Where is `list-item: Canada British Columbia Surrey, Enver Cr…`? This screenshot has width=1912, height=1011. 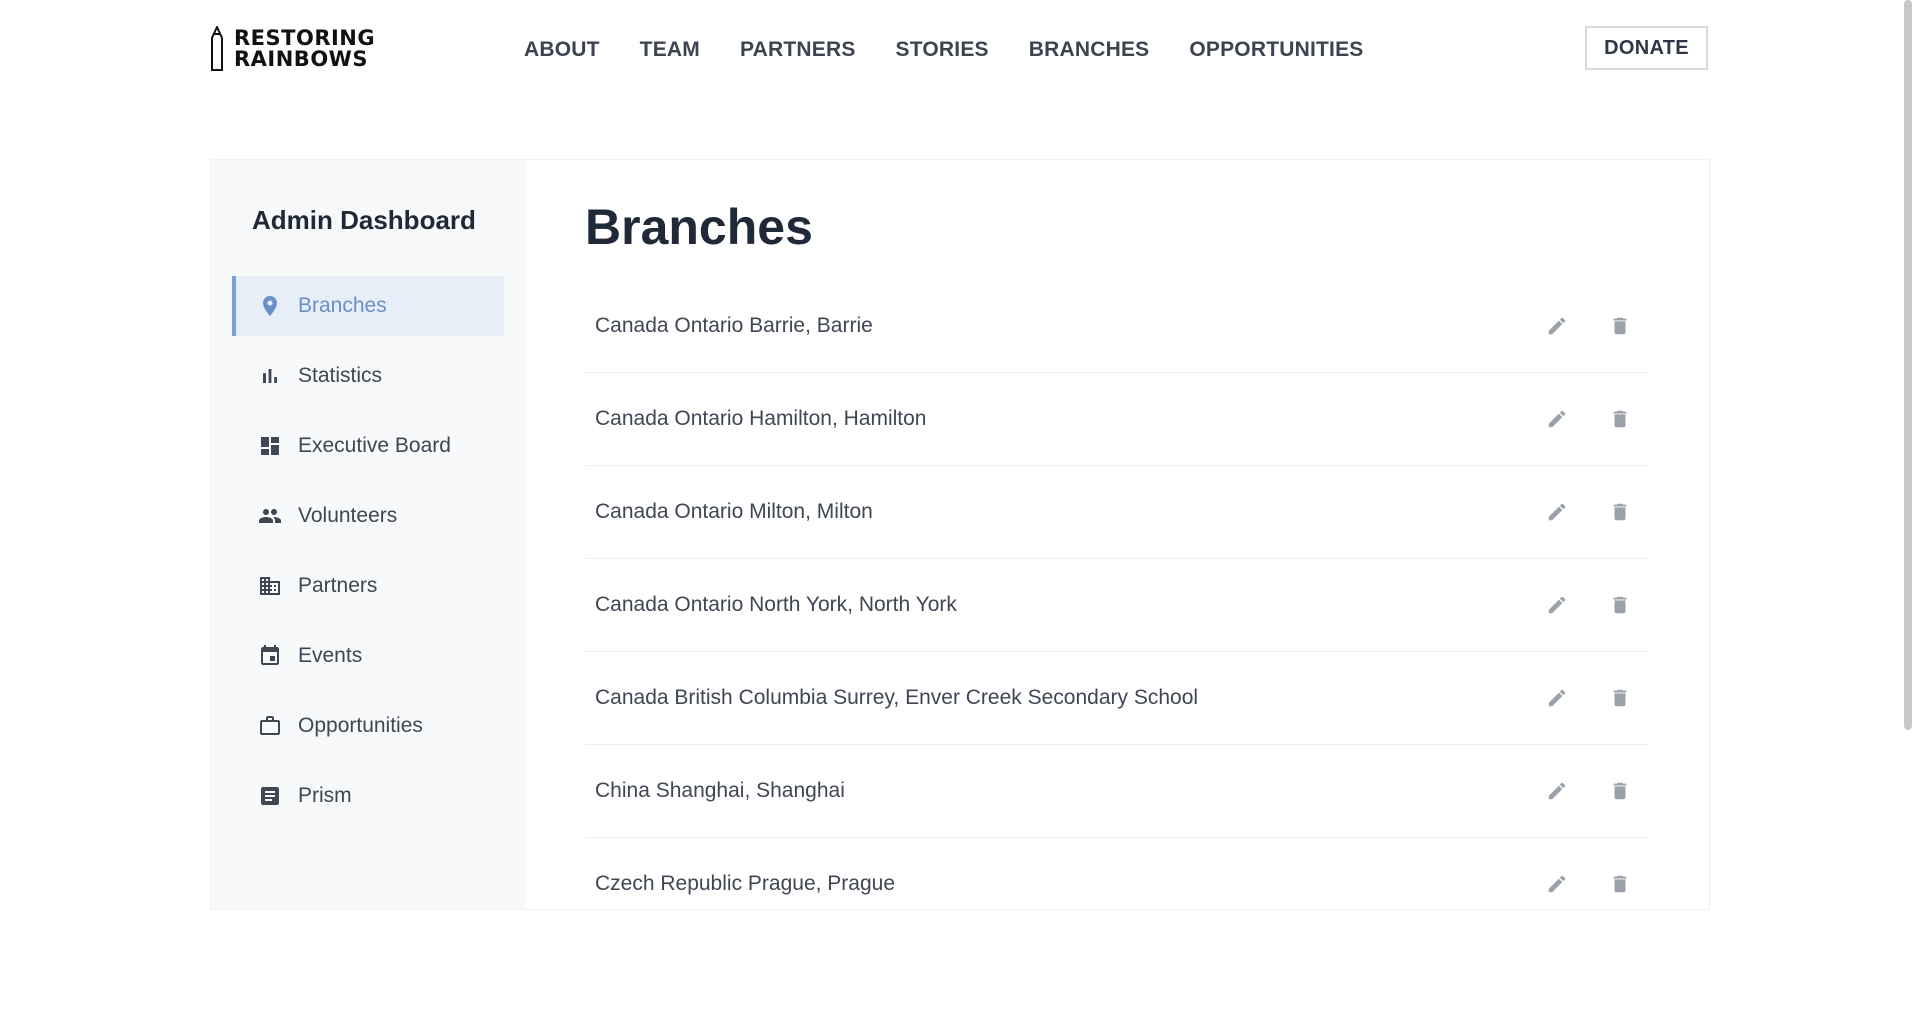 list-item: Canada British Columbia Surrey, Enver Cr… is located at coordinates (1117, 698).